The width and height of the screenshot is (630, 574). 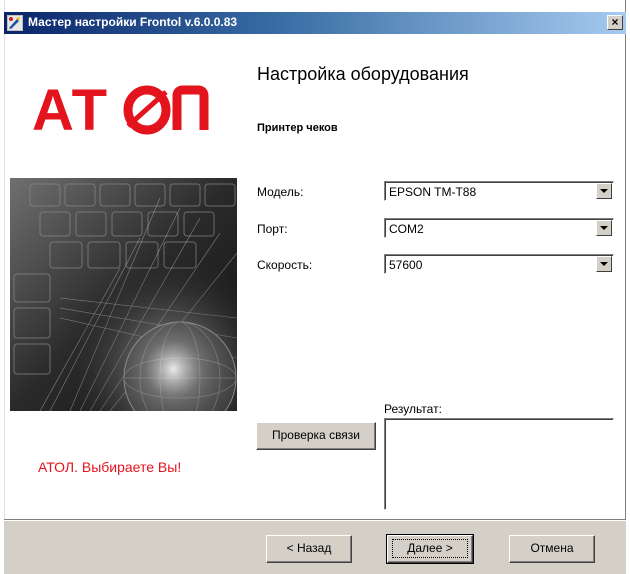 I want to click on next-button-label: Далее >, so click(x=430, y=548).